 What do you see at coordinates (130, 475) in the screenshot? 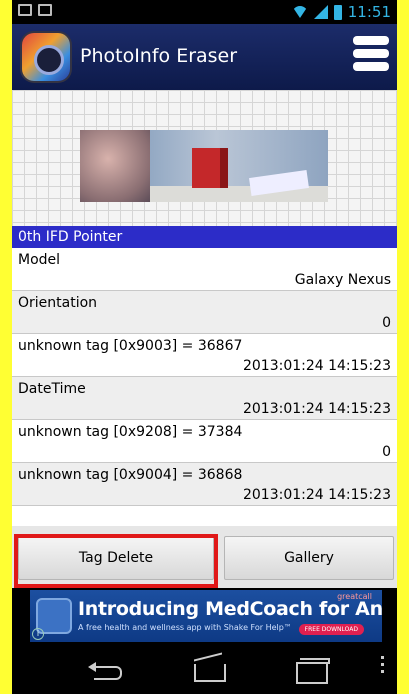
I see `exif-row-label: unknown tag [0x9004] = 36868` at bounding box center [130, 475].